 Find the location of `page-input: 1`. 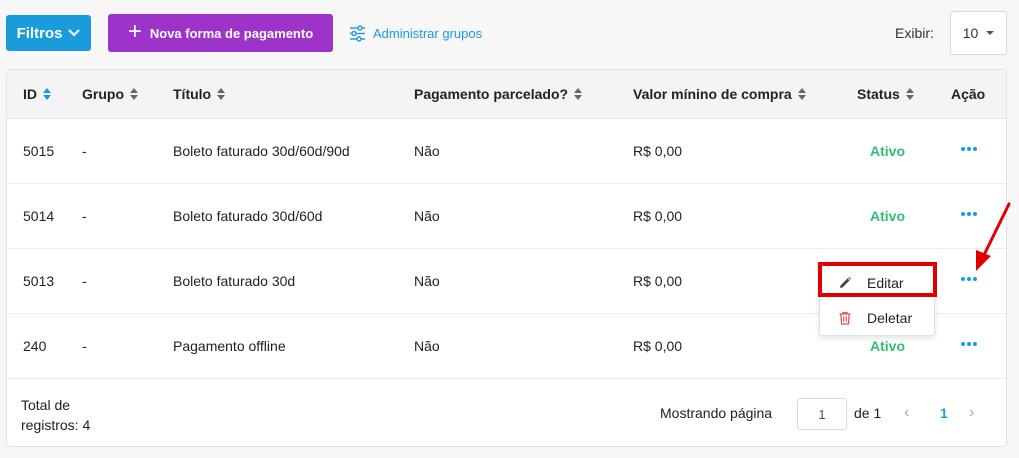

page-input: 1 is located at coordinates (822, 414).